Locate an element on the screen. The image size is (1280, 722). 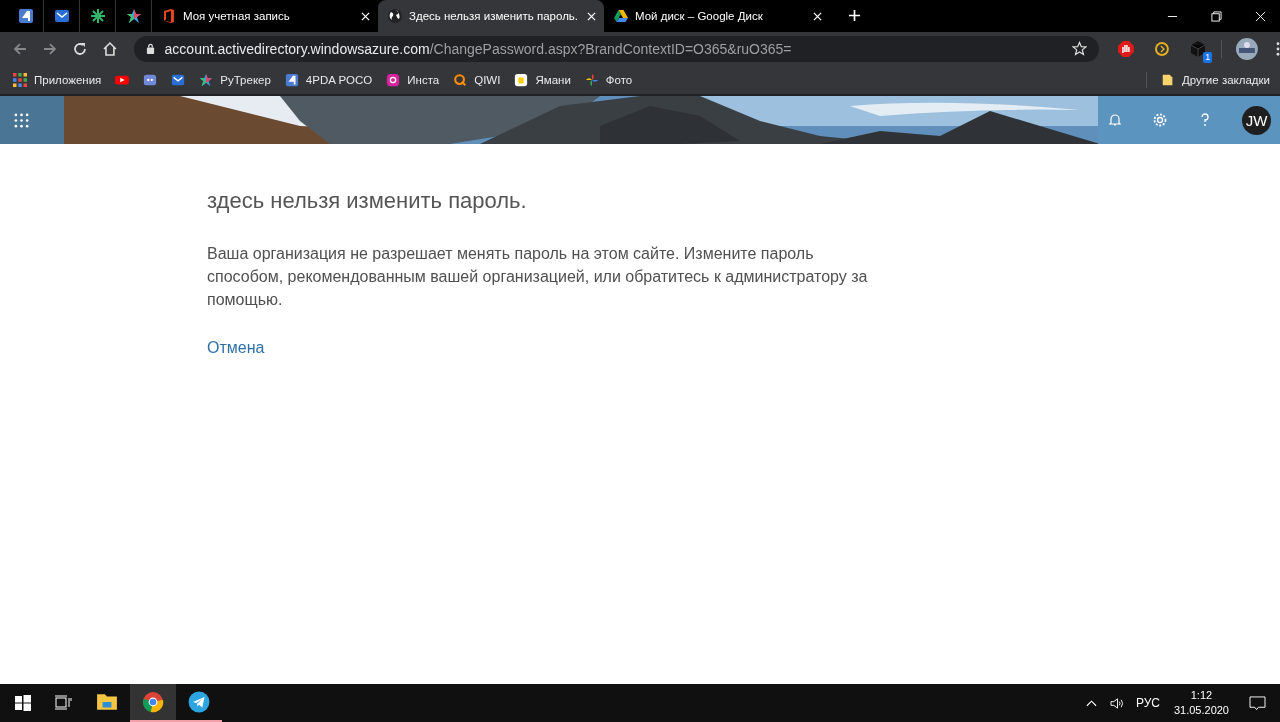
bookmark: Приложения is located at coordinates (57, 79).